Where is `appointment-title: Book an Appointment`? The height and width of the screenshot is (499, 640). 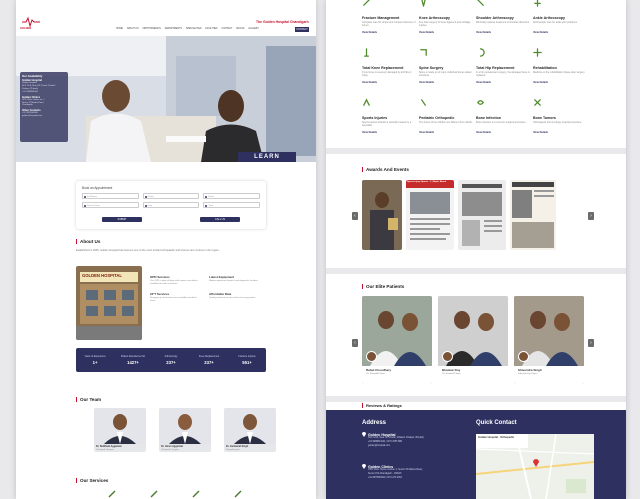
appointment-title: Book an Appointment is located at coordinates (97, 188).